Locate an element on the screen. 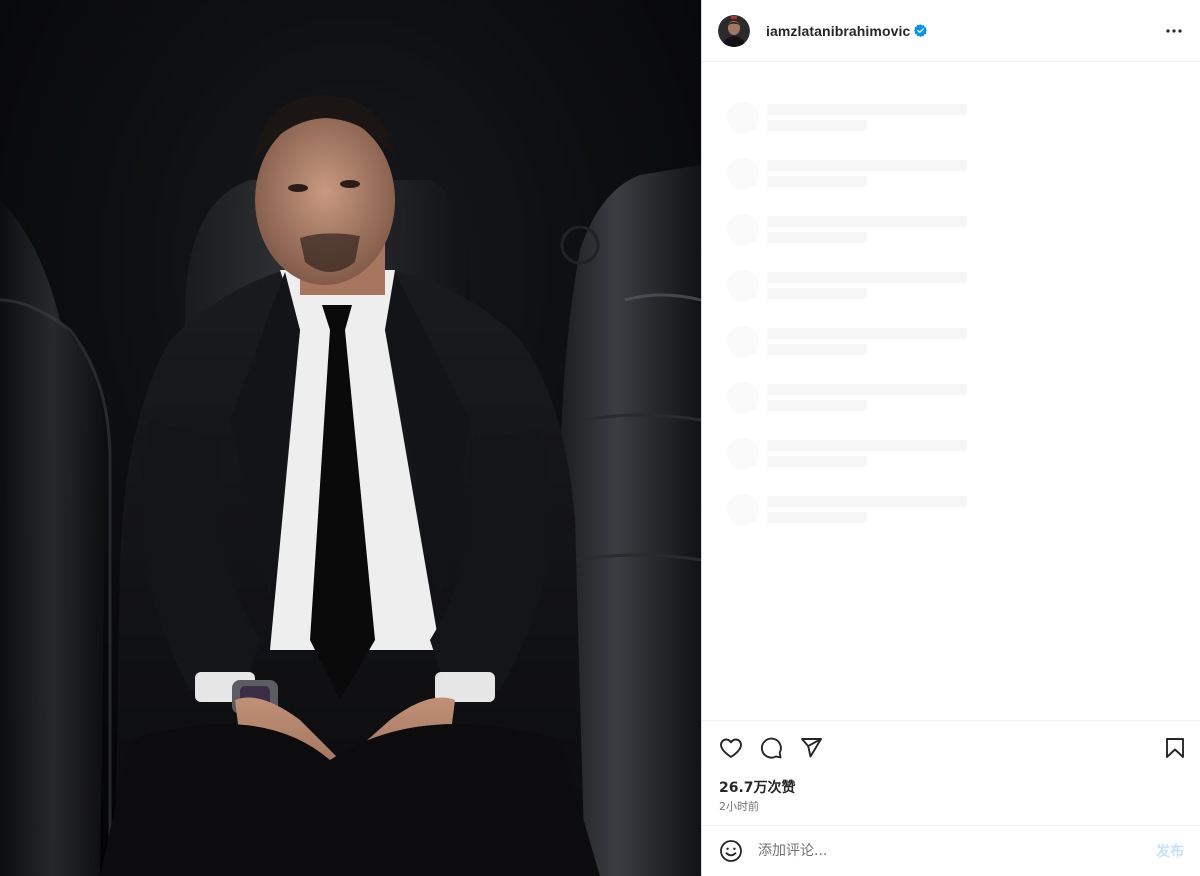 The image size is (1200, 876). save-button is located at coordinates (1175, 748).